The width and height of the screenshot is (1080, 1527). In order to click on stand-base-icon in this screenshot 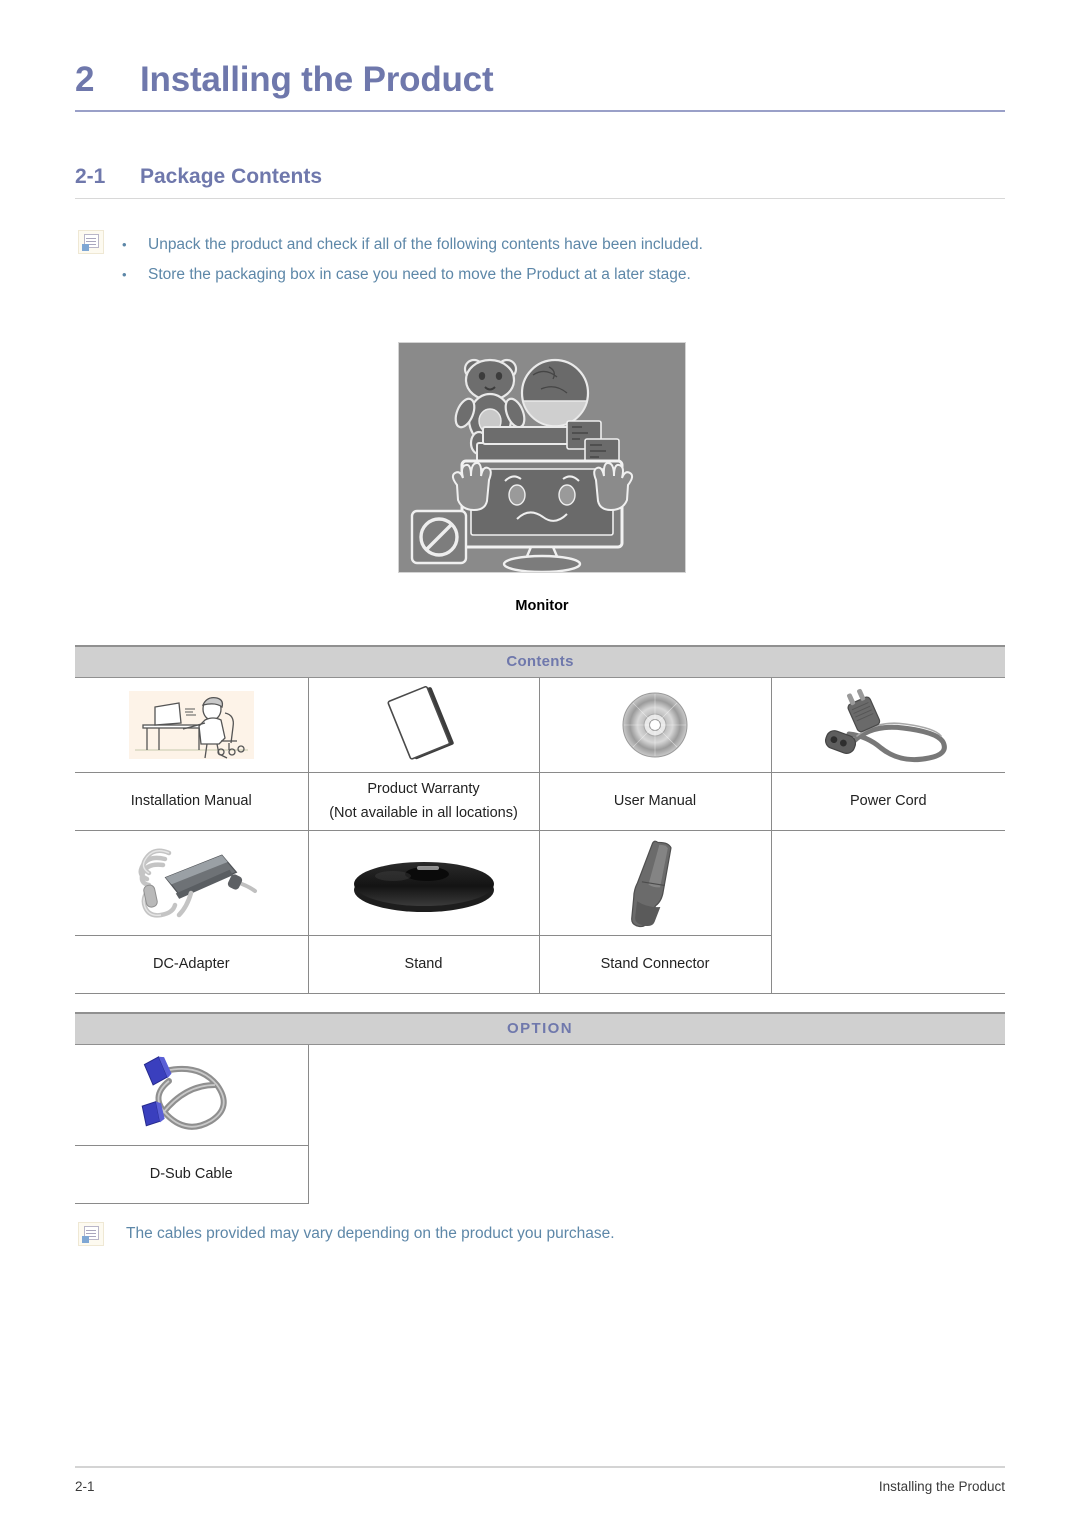, I will do `click(423, 886)`.